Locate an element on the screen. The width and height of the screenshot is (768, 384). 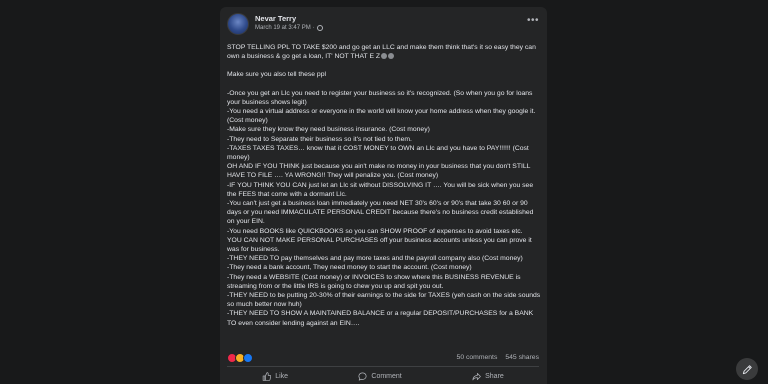
post-actions: Like Comment Share is located at coordinates (383, 376).